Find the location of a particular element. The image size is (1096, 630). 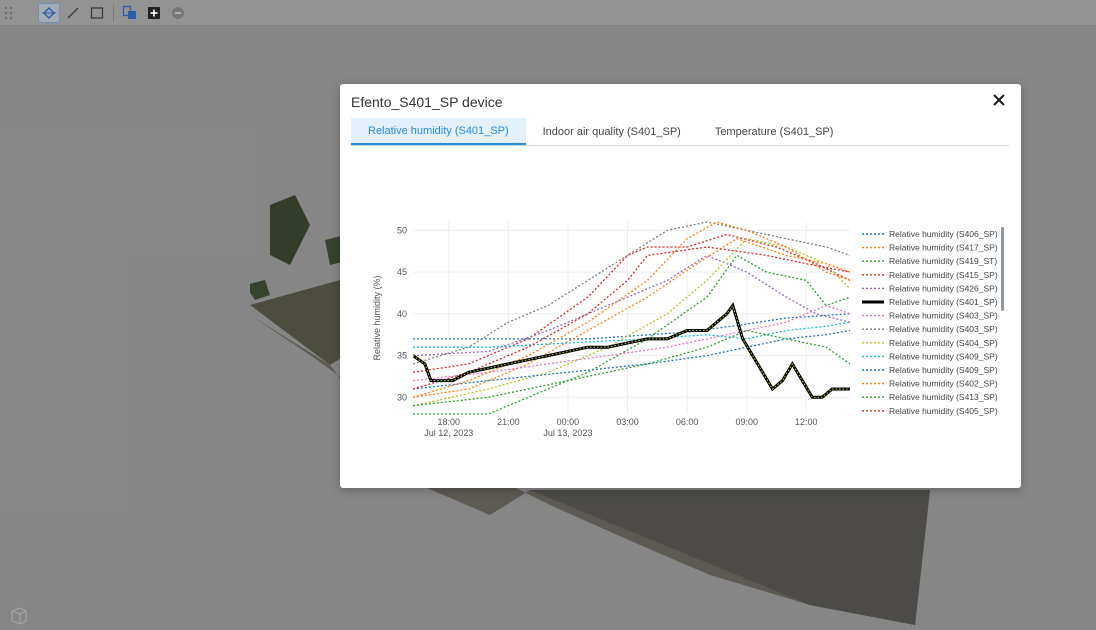

rectangle-tool-button is located at coordinates (97, 13).